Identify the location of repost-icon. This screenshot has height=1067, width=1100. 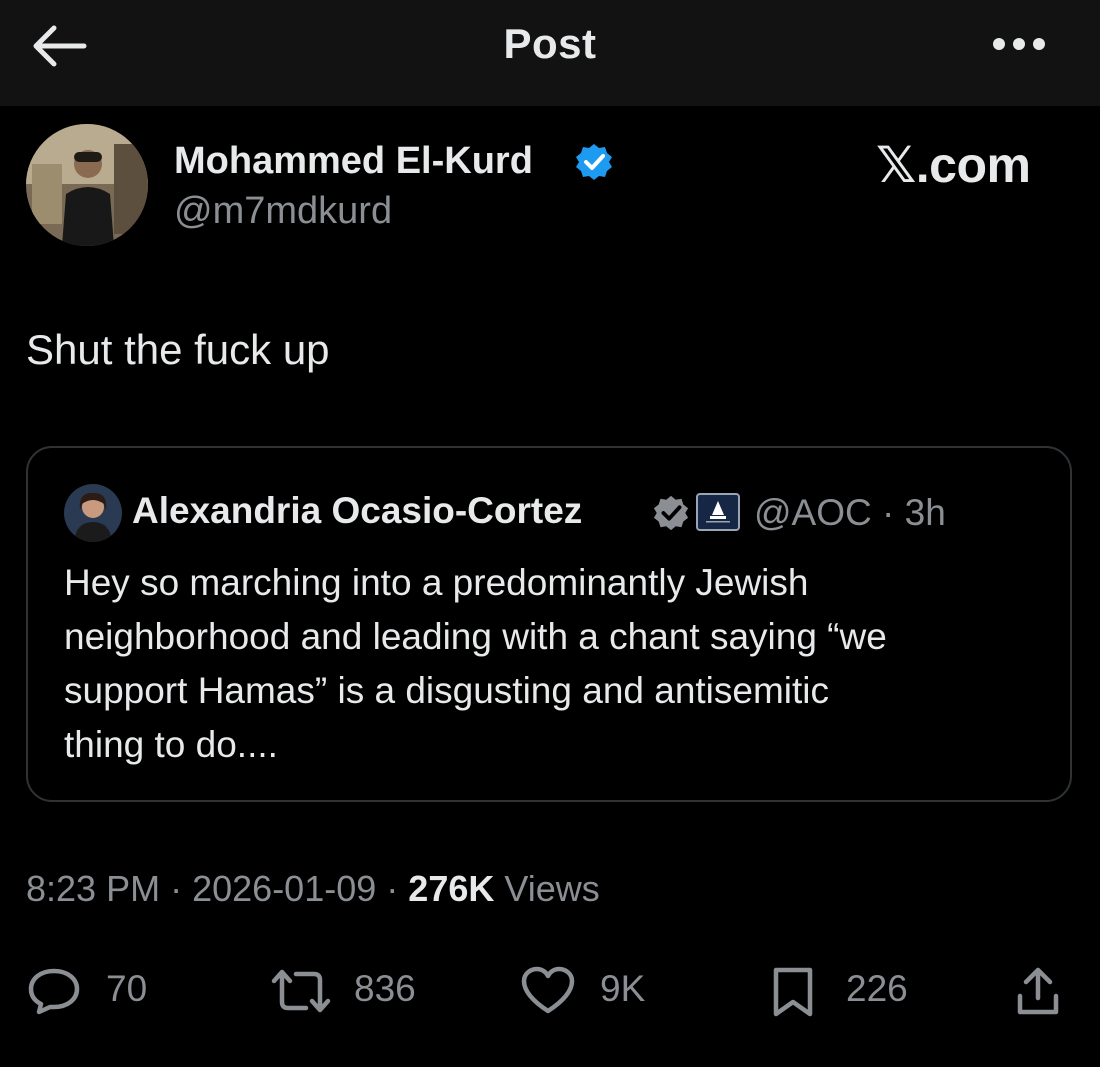
(301, 991).